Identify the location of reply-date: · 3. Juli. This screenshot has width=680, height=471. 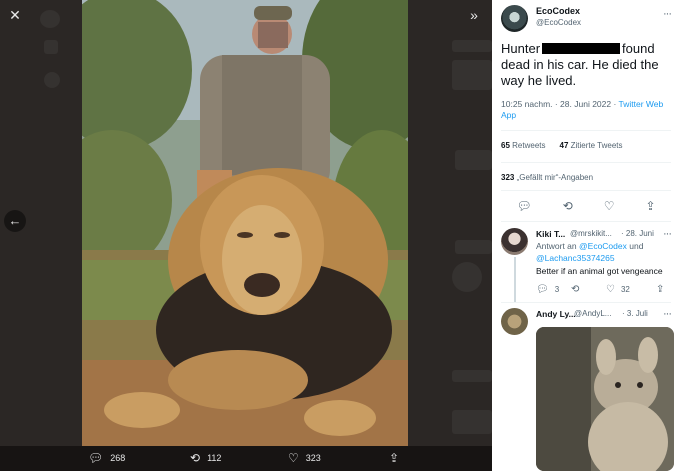
(635, 313).